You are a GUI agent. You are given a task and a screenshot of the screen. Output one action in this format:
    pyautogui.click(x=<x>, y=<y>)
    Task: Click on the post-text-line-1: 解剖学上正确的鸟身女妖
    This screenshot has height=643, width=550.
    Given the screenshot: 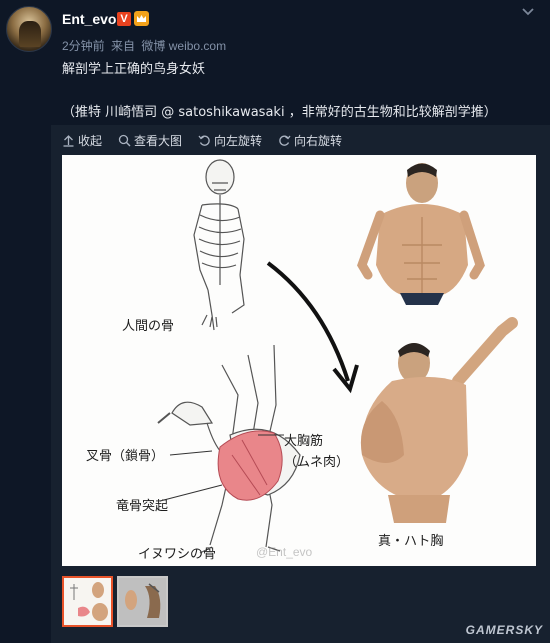 What is the action you would take?
    pyautogui.click(x=134, y=69)
    